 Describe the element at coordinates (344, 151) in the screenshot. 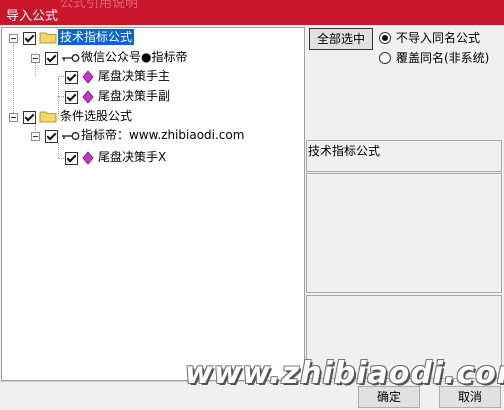

I see `detail-header: 技术指标公式` at that location.